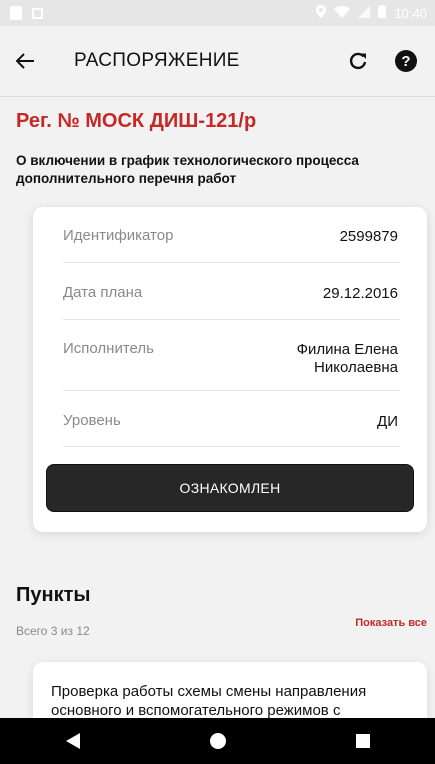 The image size is (435, 764). Describe the element at coordinates (360, 293) in the screenshot. I see `detail-value: 29.12.2016` at that location.